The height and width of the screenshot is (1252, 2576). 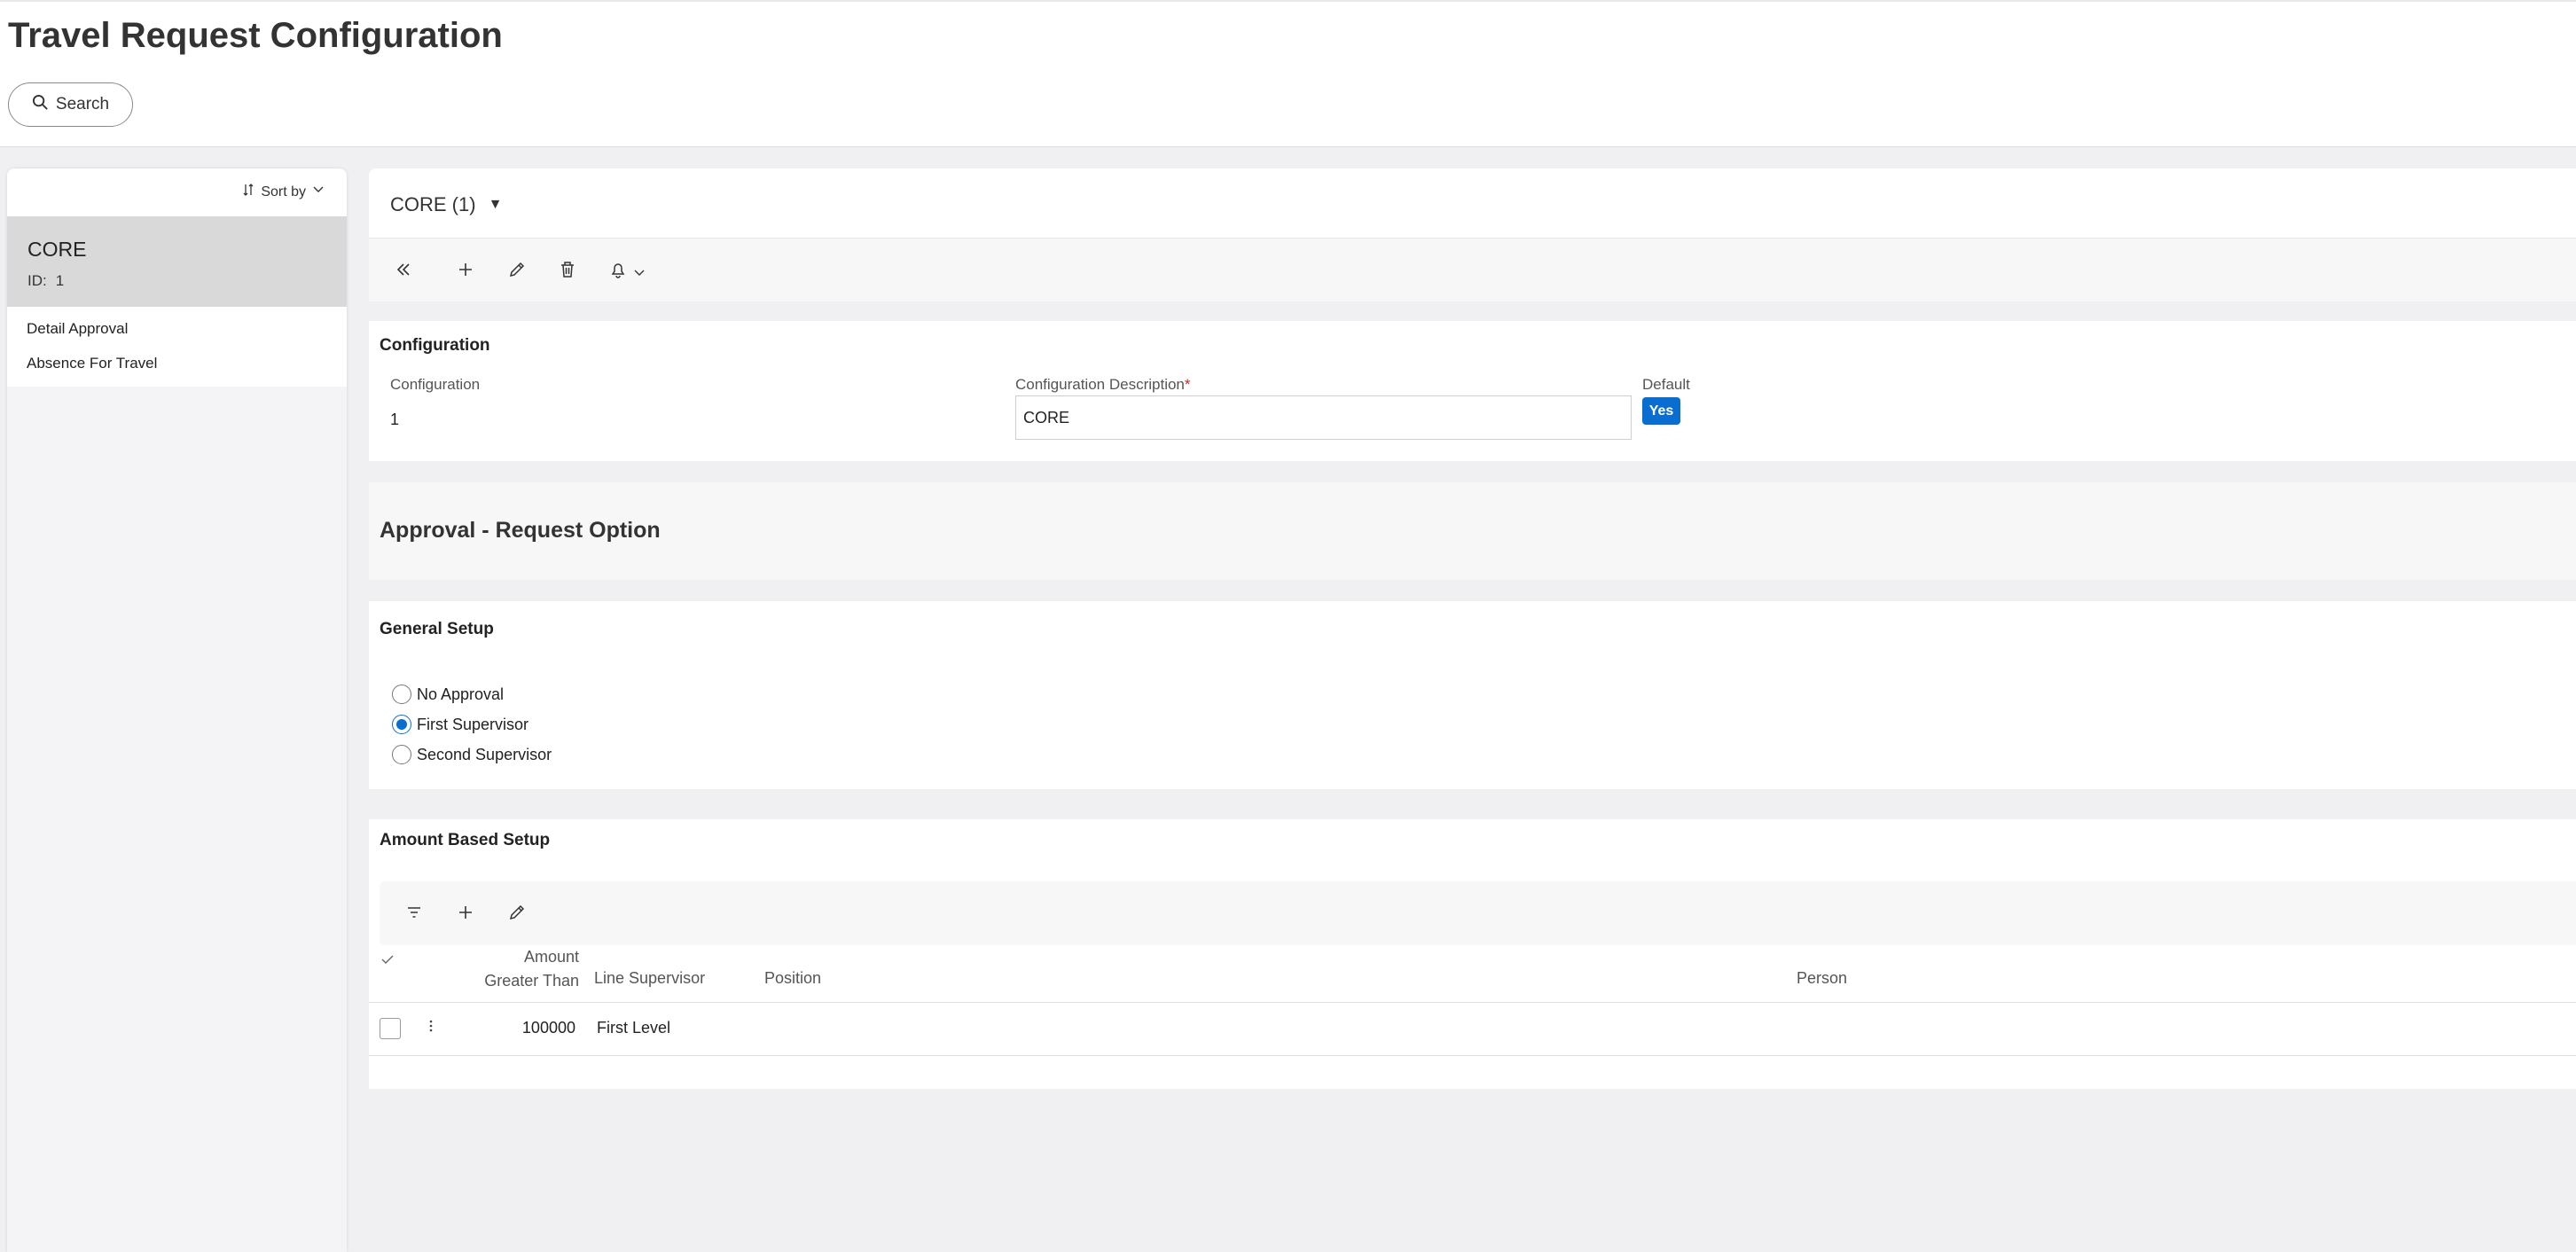 I want to click on table-toolbar, so click(x=1478, y=913).